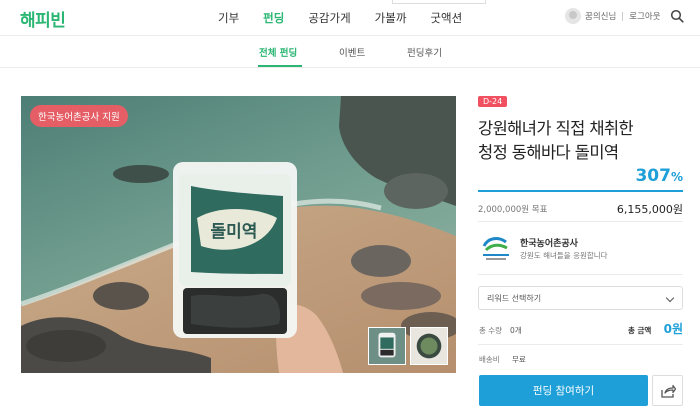 The height and width of the screenshot is (409, 700). I want to click on reward-select: 리워드 선택하기, so click(580, 298).